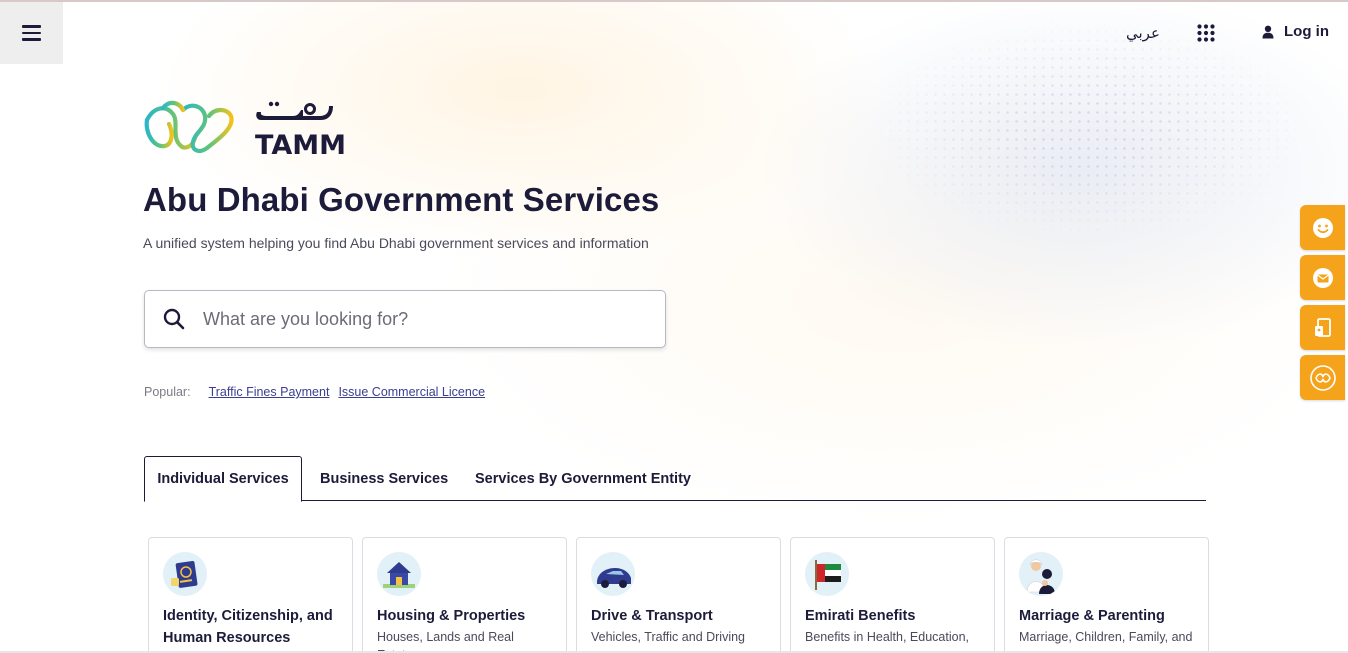 This screenshot has height=653, width=1348. I want to click on tab-individual-services: Individual Services, so click(223, 479).